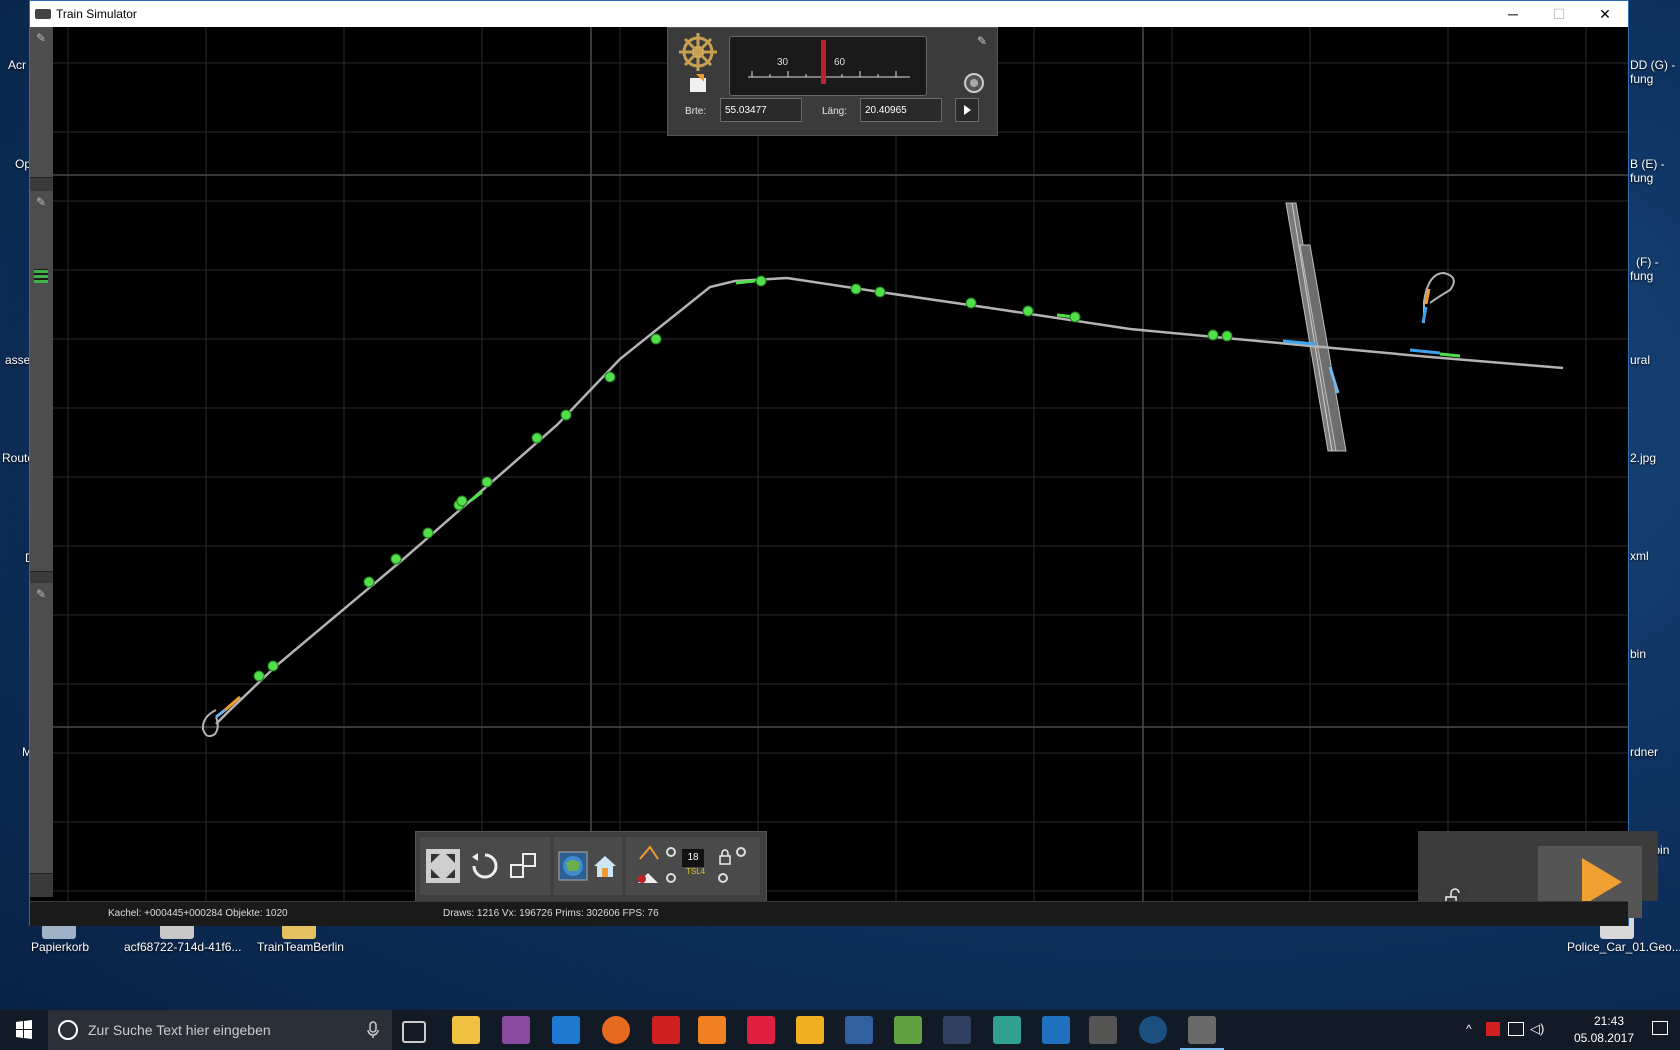 Image resolution: width=1680 pixels, height=1050 pixels. What do you see at coordinates (967, 110) in the screenshot?
I see `go-to-coordinates-button` at bounding box center [967, 110].